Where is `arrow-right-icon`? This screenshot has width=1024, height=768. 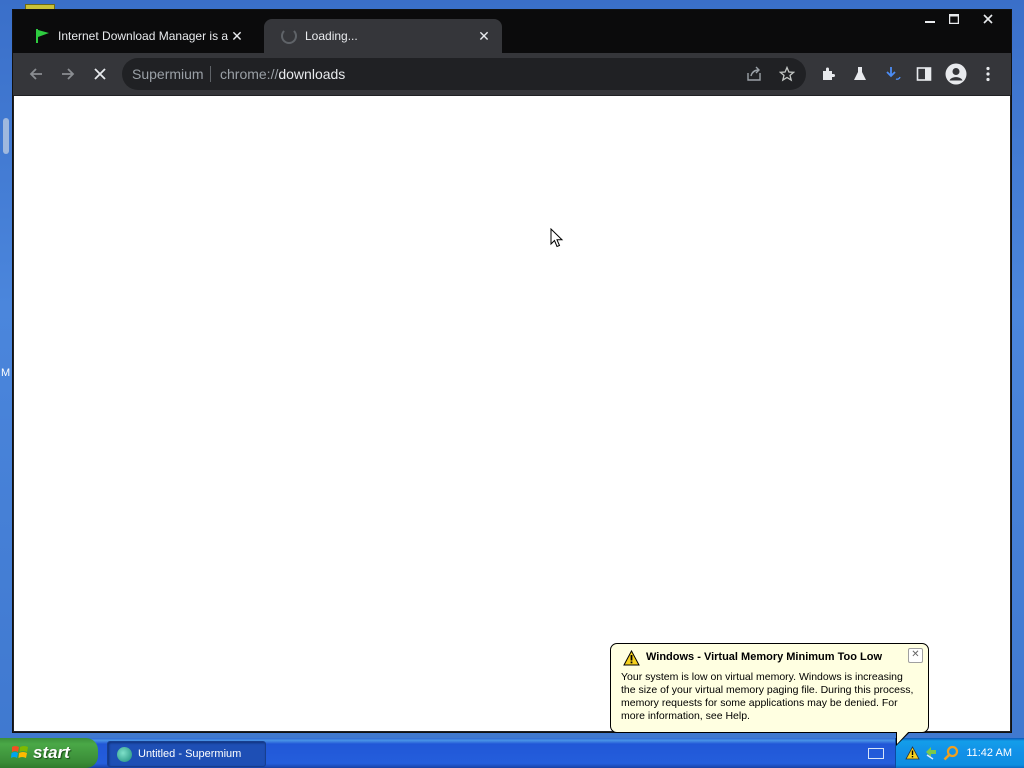 arrow-right-icon is located at coordinates (68, 74).